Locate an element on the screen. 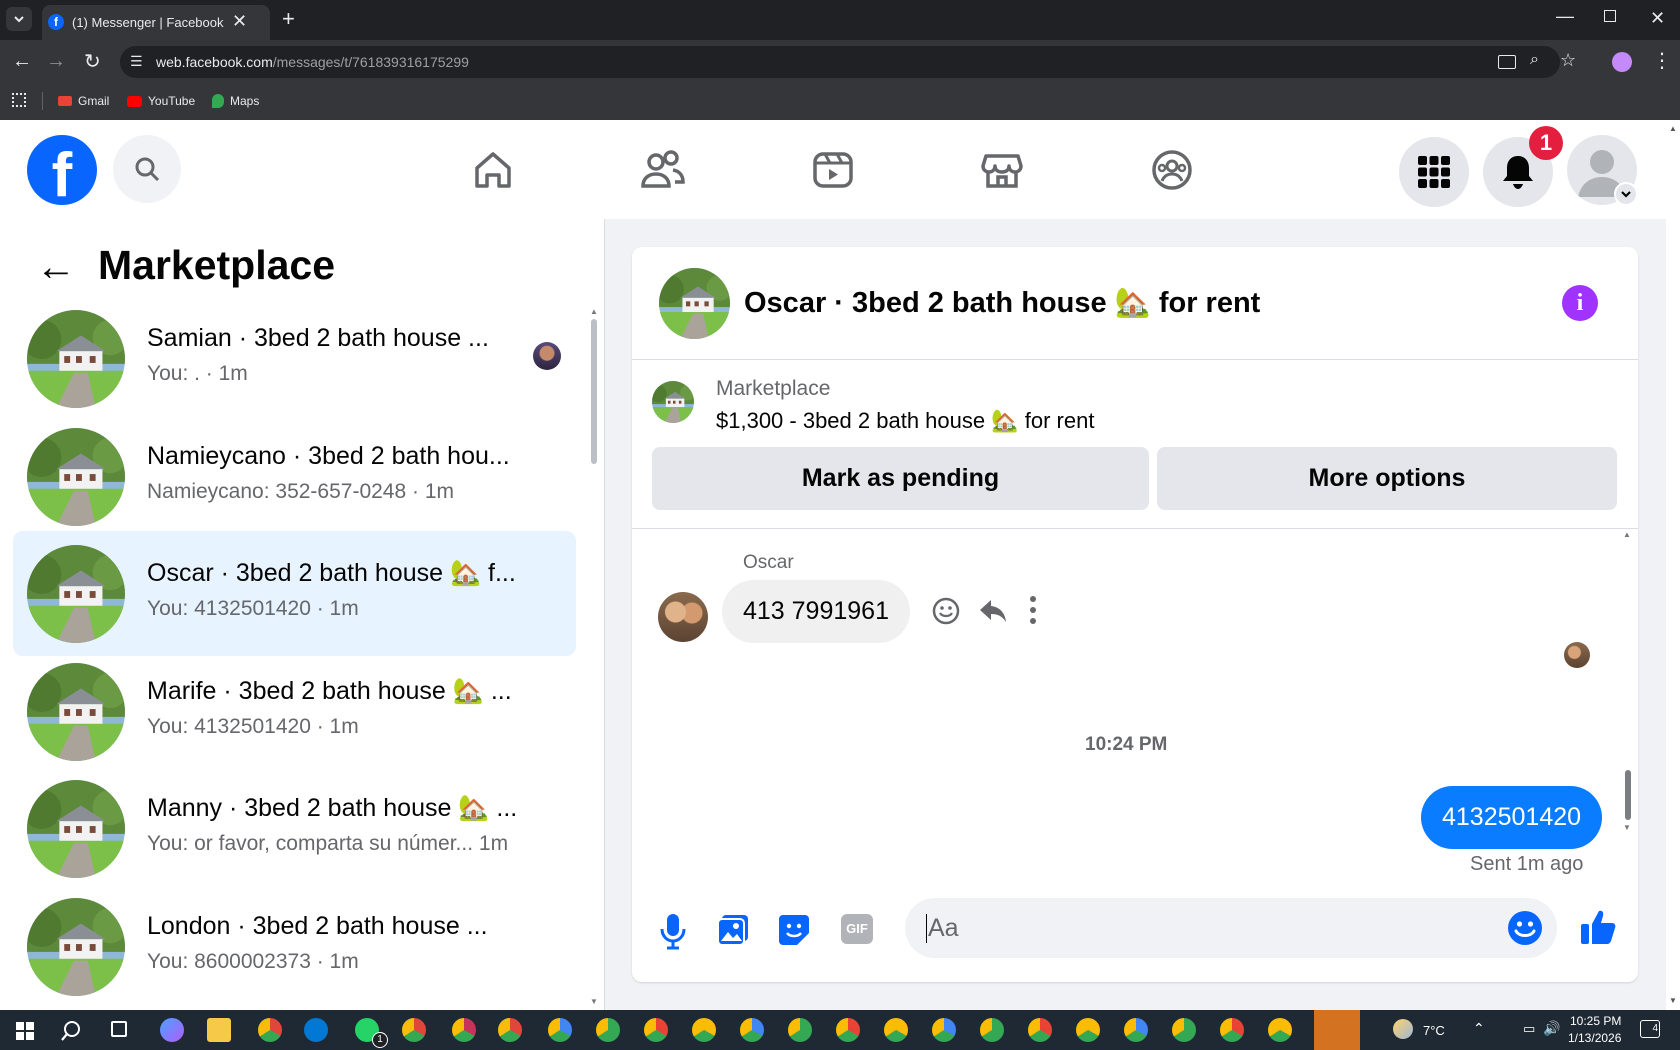 This screenshot has height=1050, width=1680. weather-temperature: 7°C is located at coordinates (1434, 1030).